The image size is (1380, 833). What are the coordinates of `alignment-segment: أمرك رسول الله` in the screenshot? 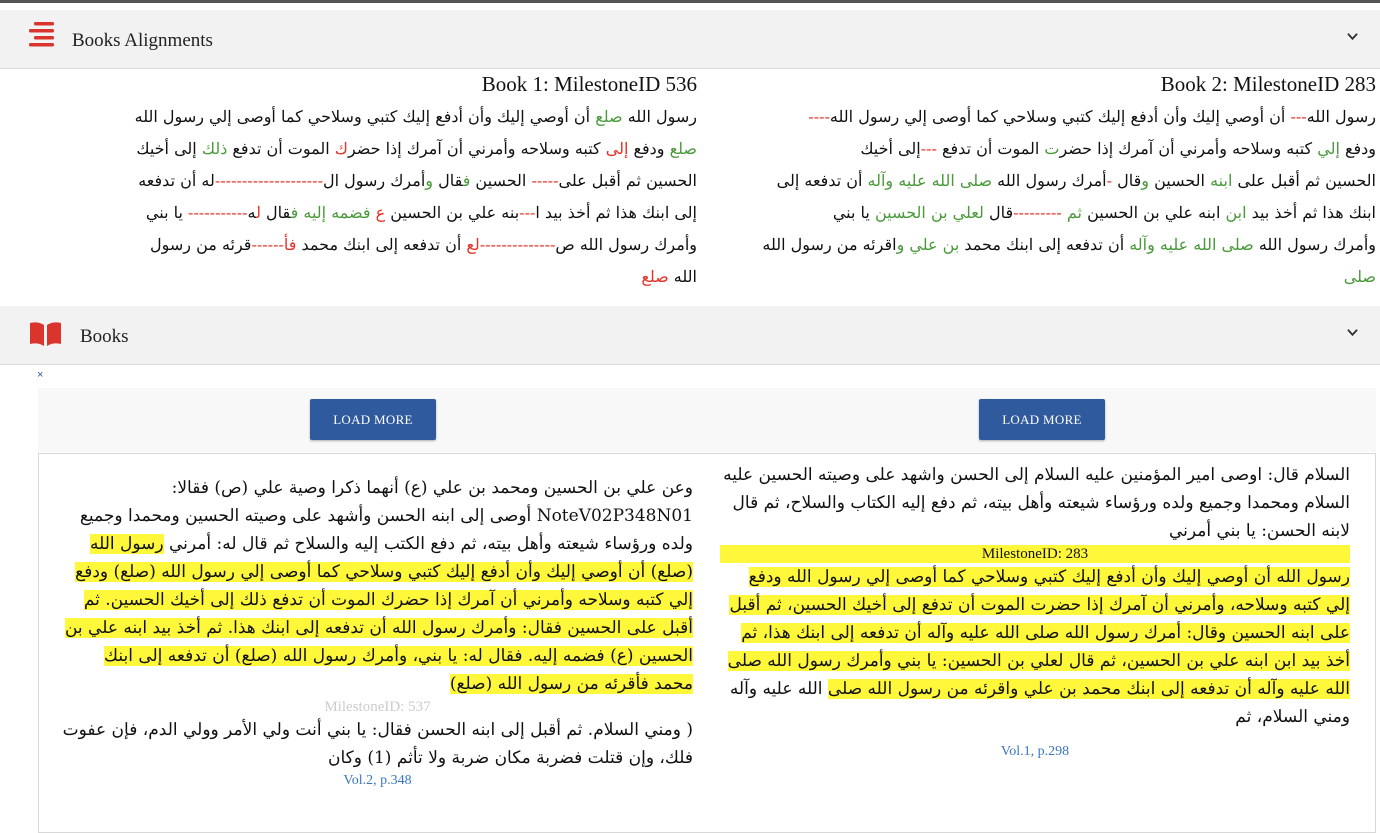 It's located at (1049, 180).